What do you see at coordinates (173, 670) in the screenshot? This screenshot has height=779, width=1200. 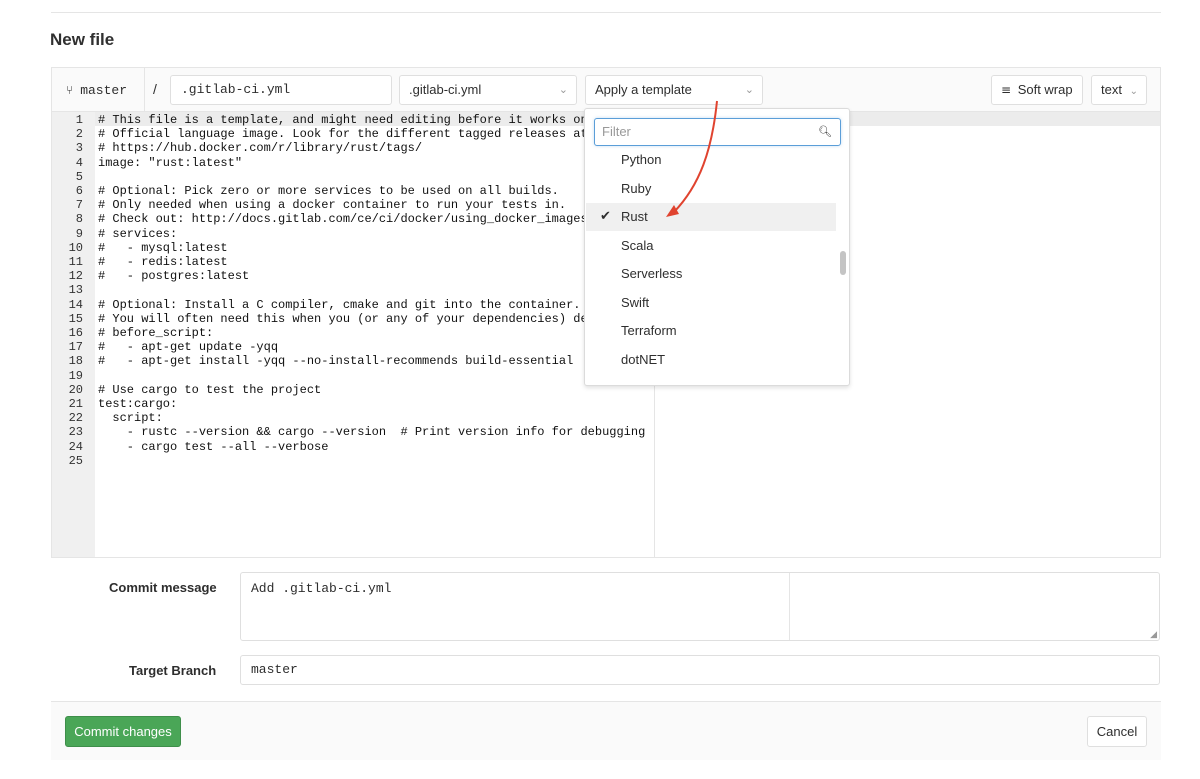 I see `target-branch-label: Target Branch` at bounding box center [173, 670].